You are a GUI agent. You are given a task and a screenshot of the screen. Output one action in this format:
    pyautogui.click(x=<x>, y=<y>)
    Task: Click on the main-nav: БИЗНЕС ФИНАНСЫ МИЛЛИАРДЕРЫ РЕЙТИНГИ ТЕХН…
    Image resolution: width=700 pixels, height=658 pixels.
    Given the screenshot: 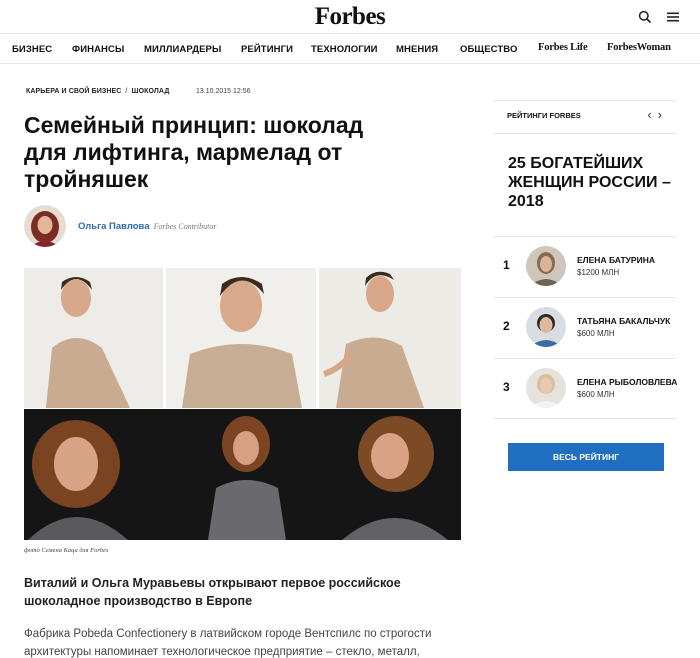 What is the action you would take?
    pyautogui.click(x=350, y=49)
    